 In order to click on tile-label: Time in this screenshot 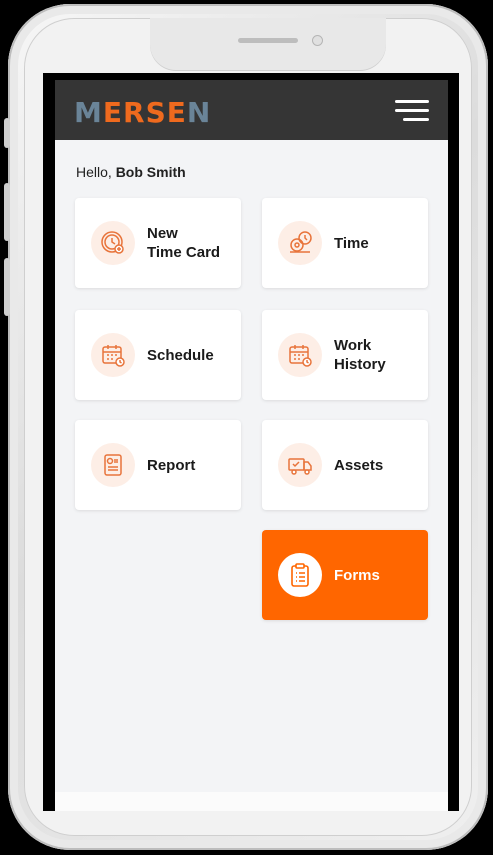, I will do `click(351, 243)`.